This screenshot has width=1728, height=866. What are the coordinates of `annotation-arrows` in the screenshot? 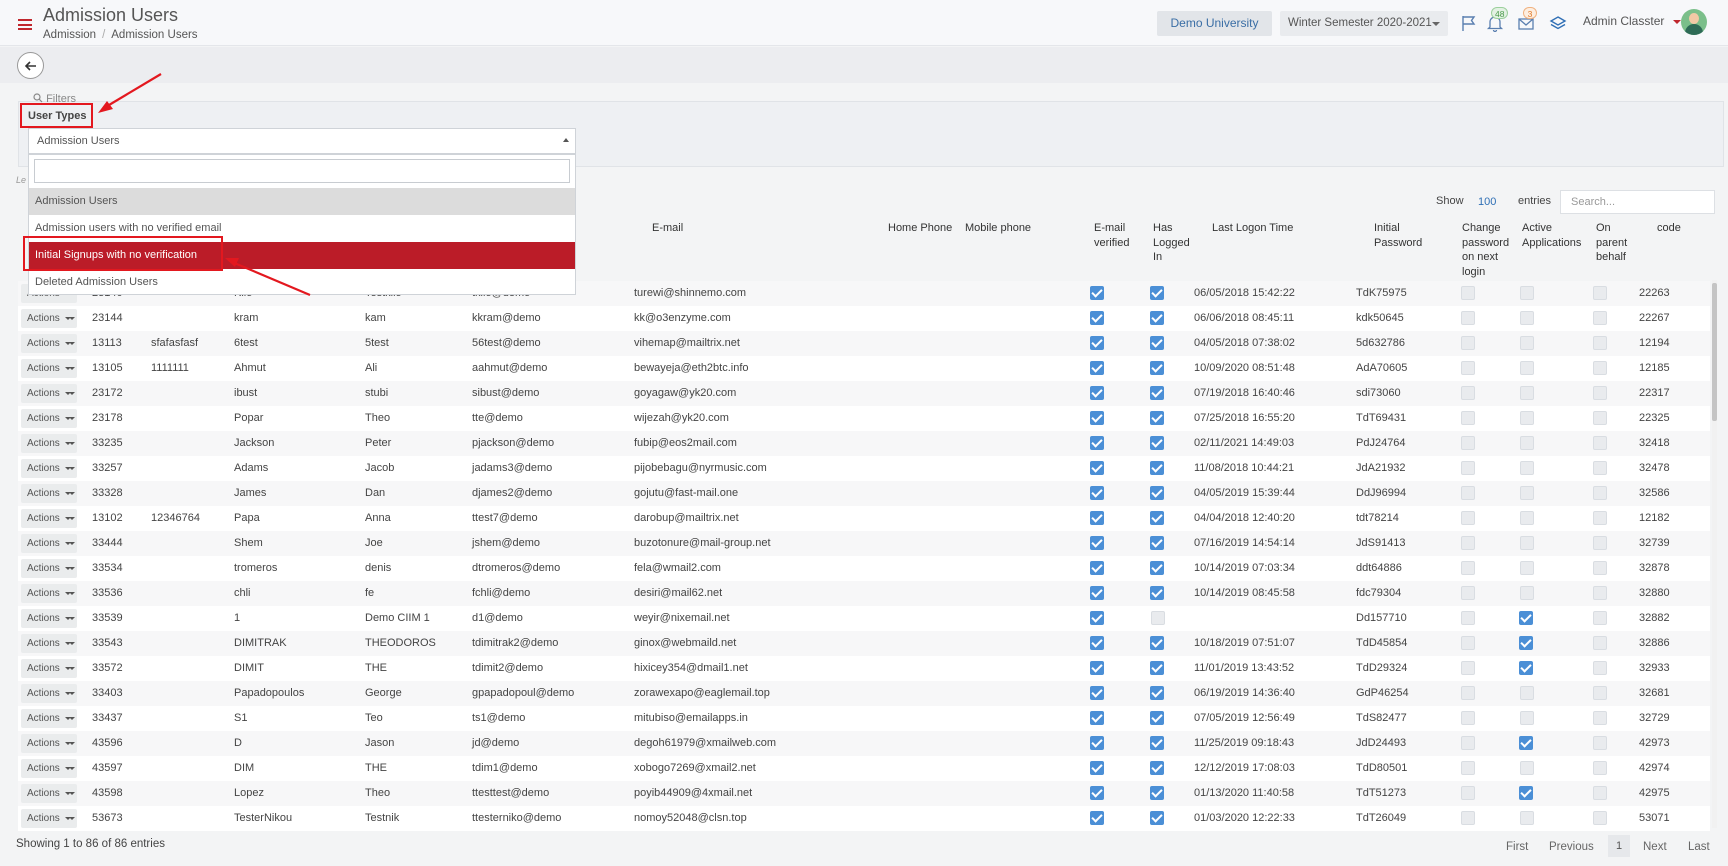 It's located at (204, 185).